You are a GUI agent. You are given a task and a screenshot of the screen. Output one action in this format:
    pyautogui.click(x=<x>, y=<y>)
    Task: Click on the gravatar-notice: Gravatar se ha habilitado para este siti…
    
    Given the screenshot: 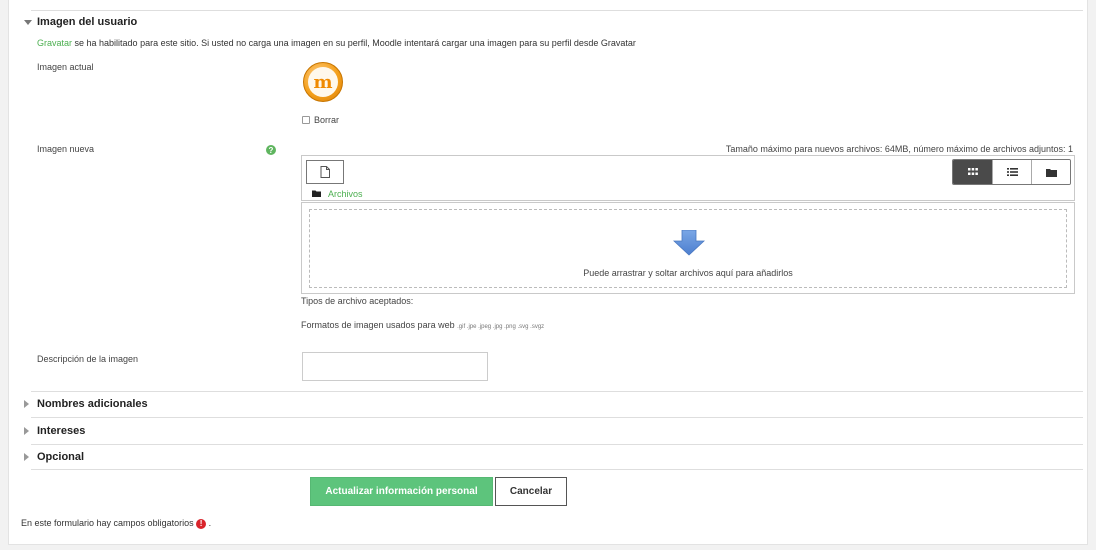 What is the action you would take?
    pyautogui.click(x=336, y=43)
    